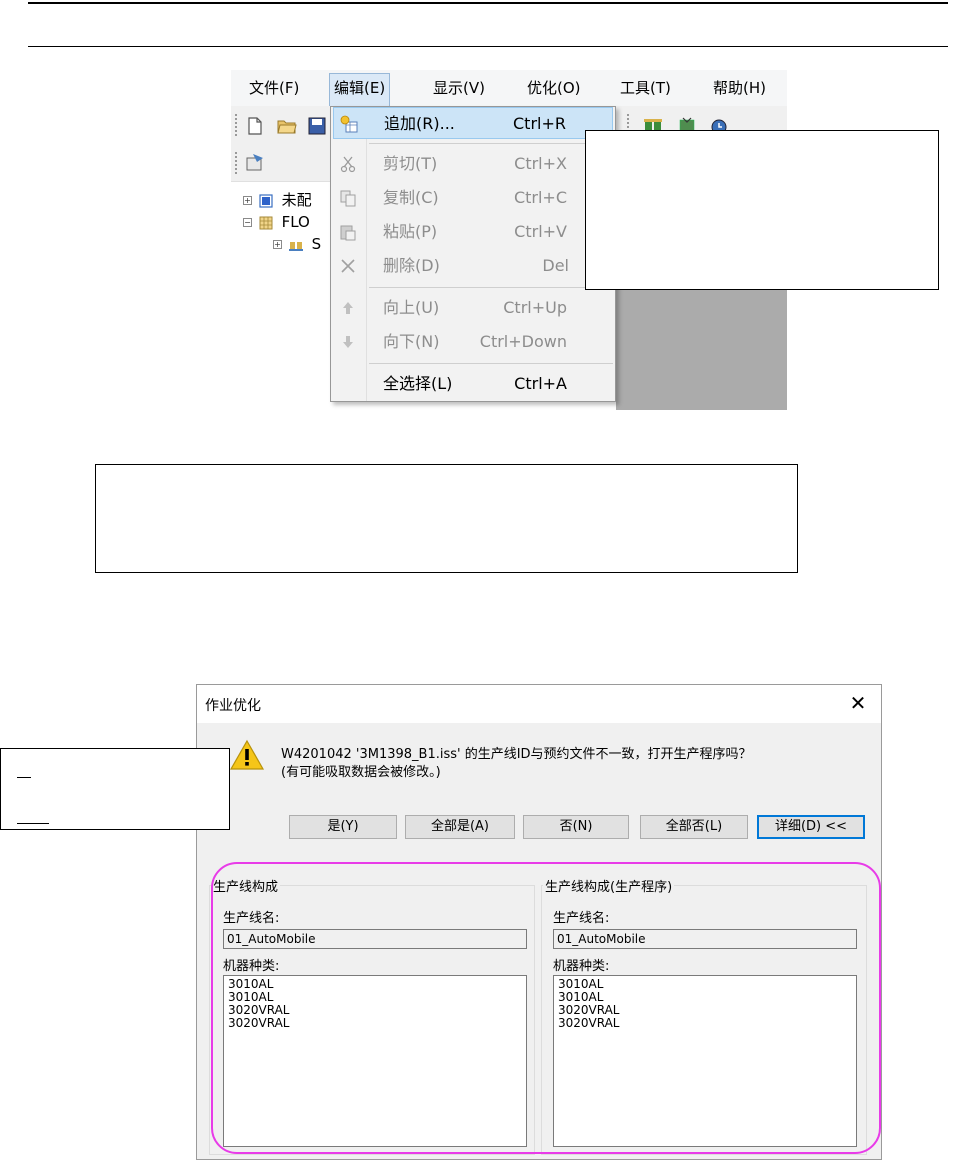 The width and height of the screenshot is (977, 1160). I want to click on delete-icon, so click(348, 266).